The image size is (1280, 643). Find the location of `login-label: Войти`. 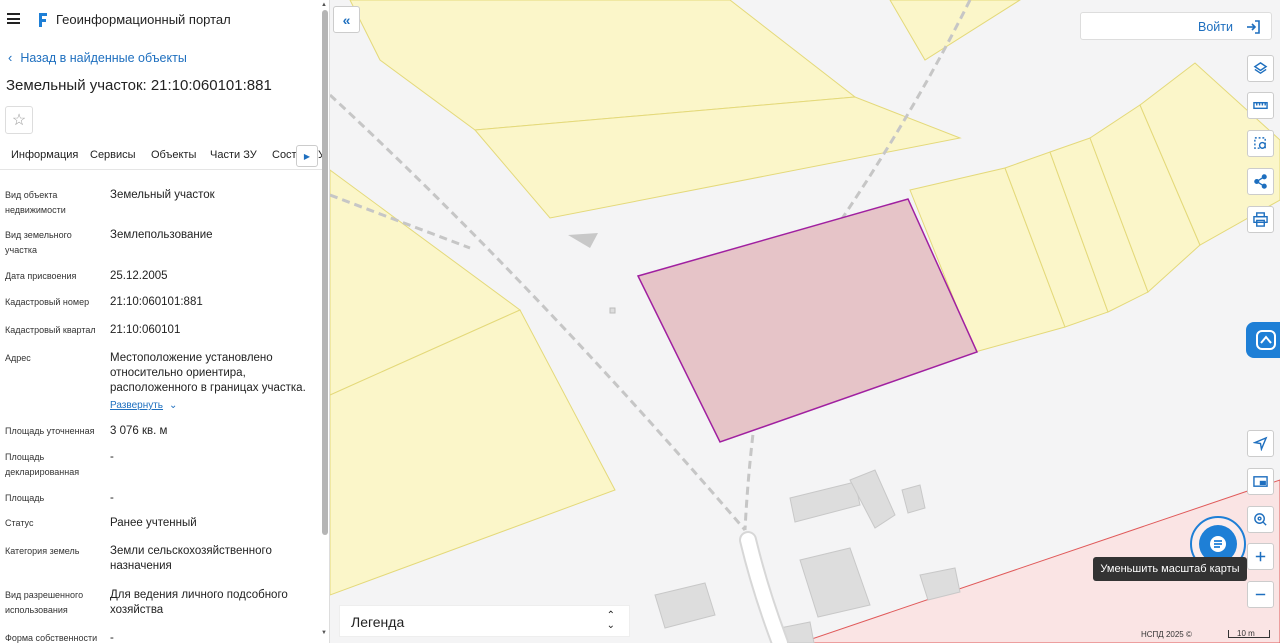

login-label: Войти is located at coordinates (1215, 27).